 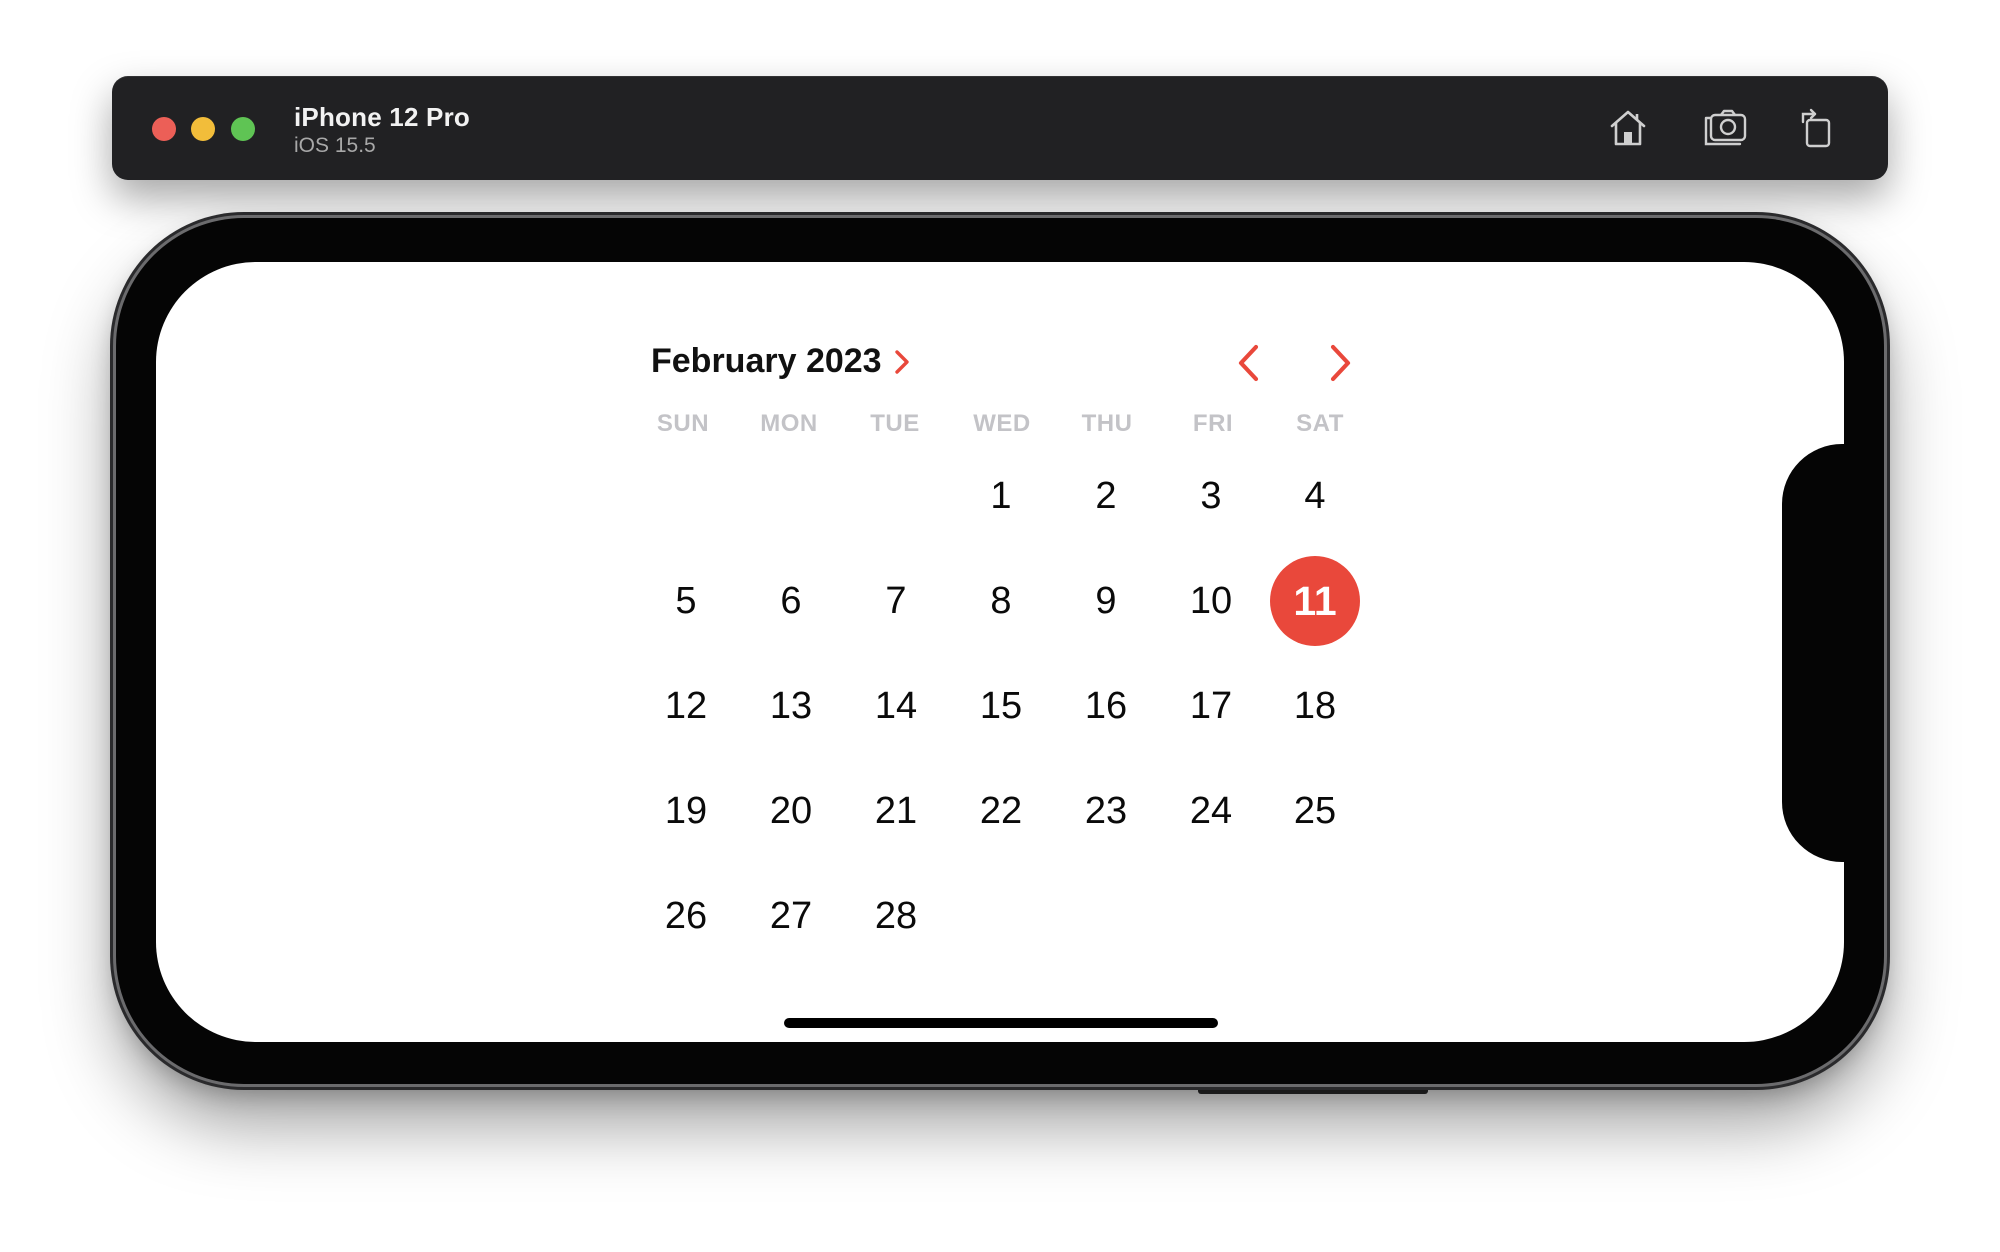 I want to click on weekday-label: SAT, so click(x=1320, y=423).